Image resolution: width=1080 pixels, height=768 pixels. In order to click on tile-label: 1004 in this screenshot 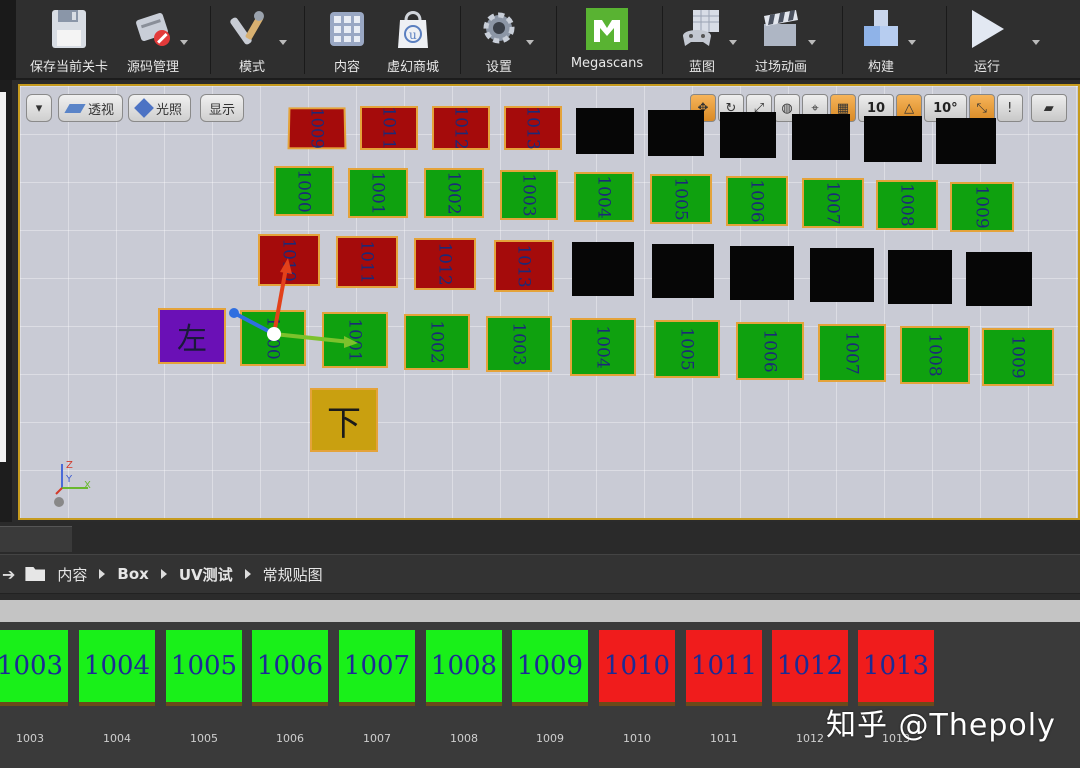, I will do `click(602, 347)`.